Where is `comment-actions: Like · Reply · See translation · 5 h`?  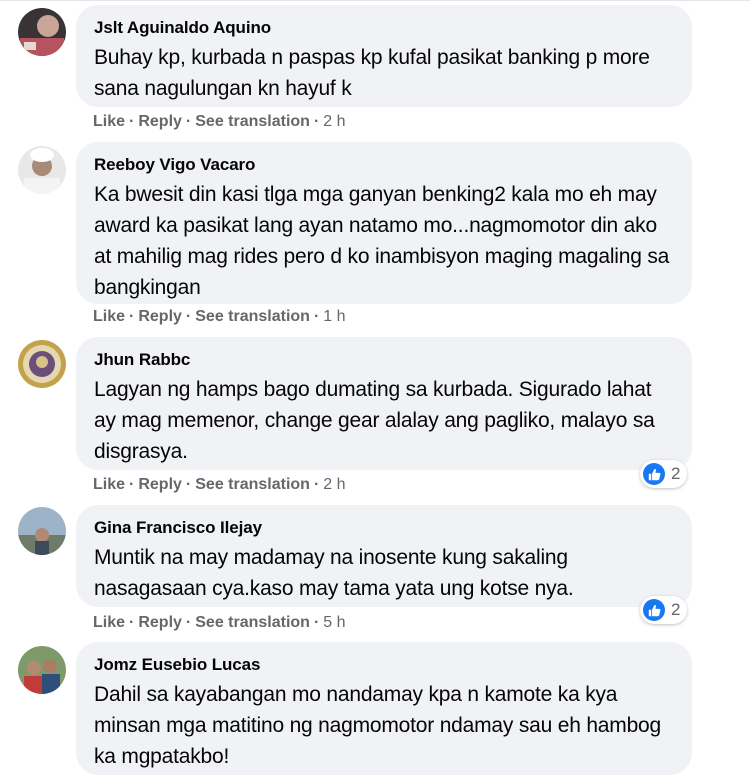 comment-actions: Like · Reply · See translation · 5 h is located at coordinates (219, 623).